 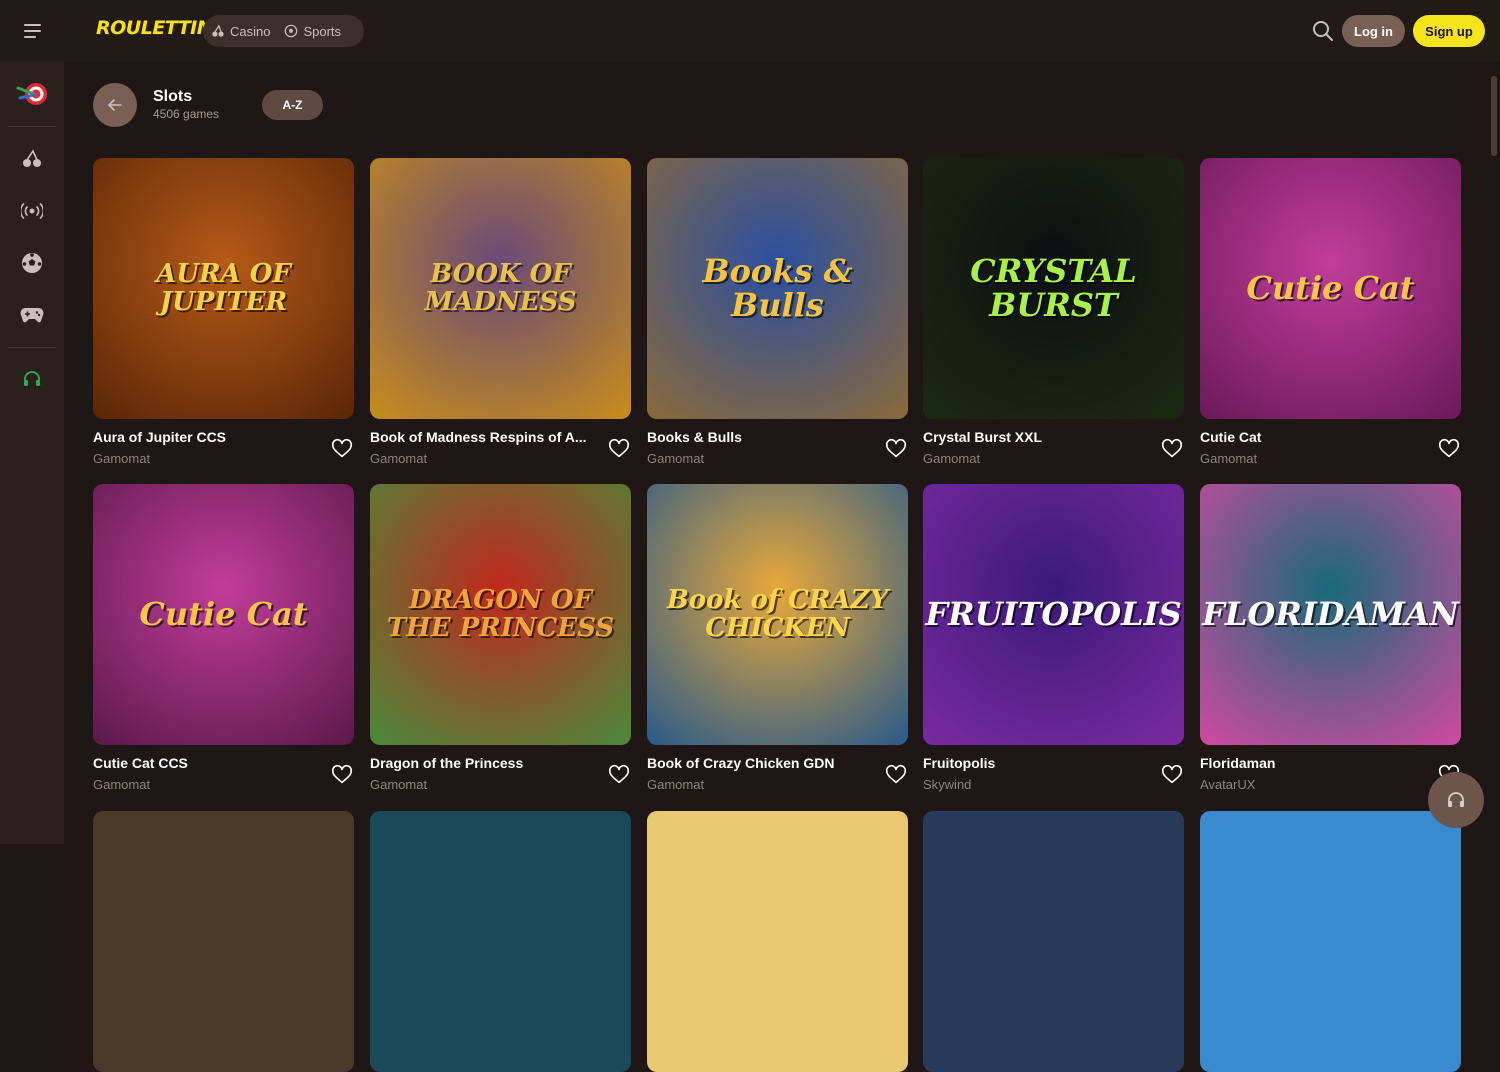 What do you see at coordinates (1228, 784) in the screenshot?
I see `game-provider: AvatarUX` at bounding box center [1228, 784].